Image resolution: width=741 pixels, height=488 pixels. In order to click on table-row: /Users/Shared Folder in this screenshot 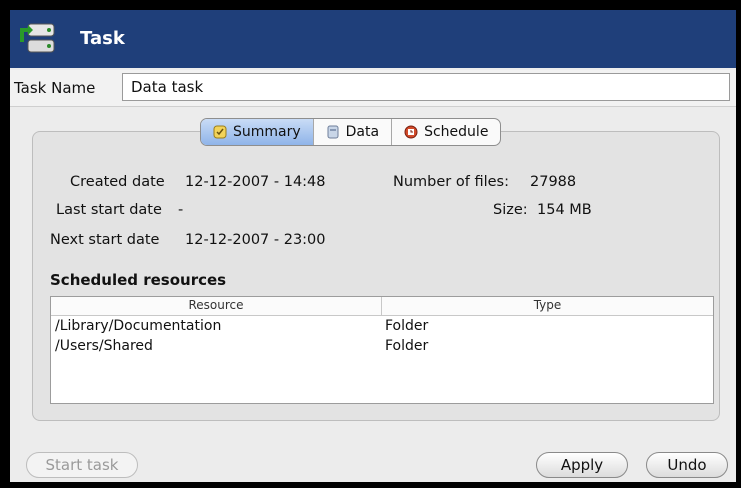, I will do `click(382, 347)`.